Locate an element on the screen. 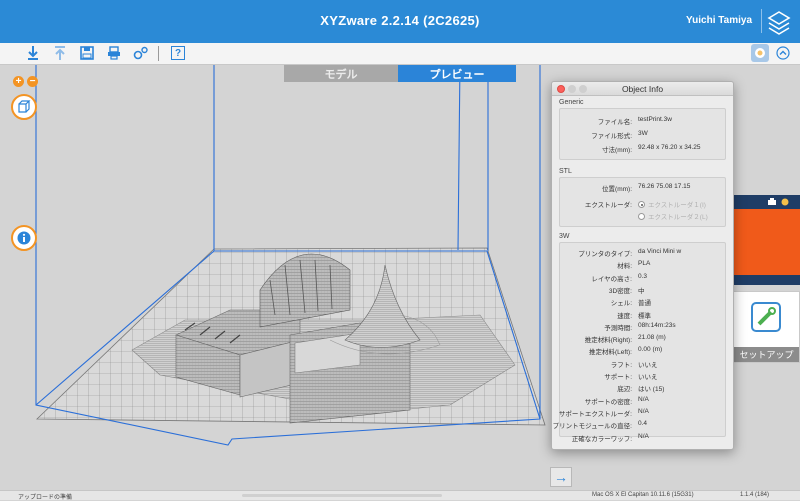 The width and height of the screenshot is (800, 501). info-row: 3D密度: 中 is located at coordinates (642, 290).